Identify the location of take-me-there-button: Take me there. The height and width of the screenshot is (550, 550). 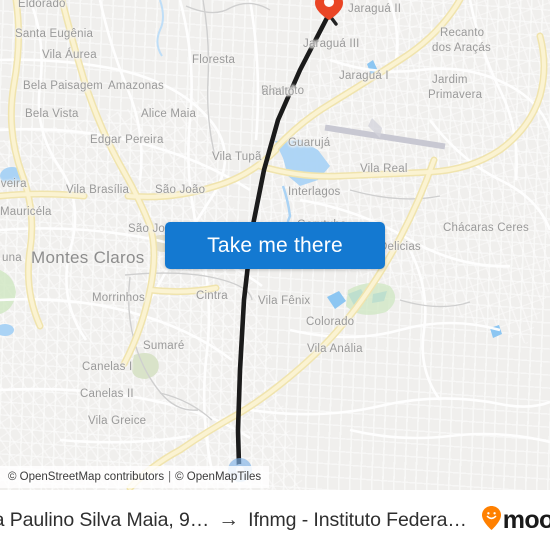
(275, 245).